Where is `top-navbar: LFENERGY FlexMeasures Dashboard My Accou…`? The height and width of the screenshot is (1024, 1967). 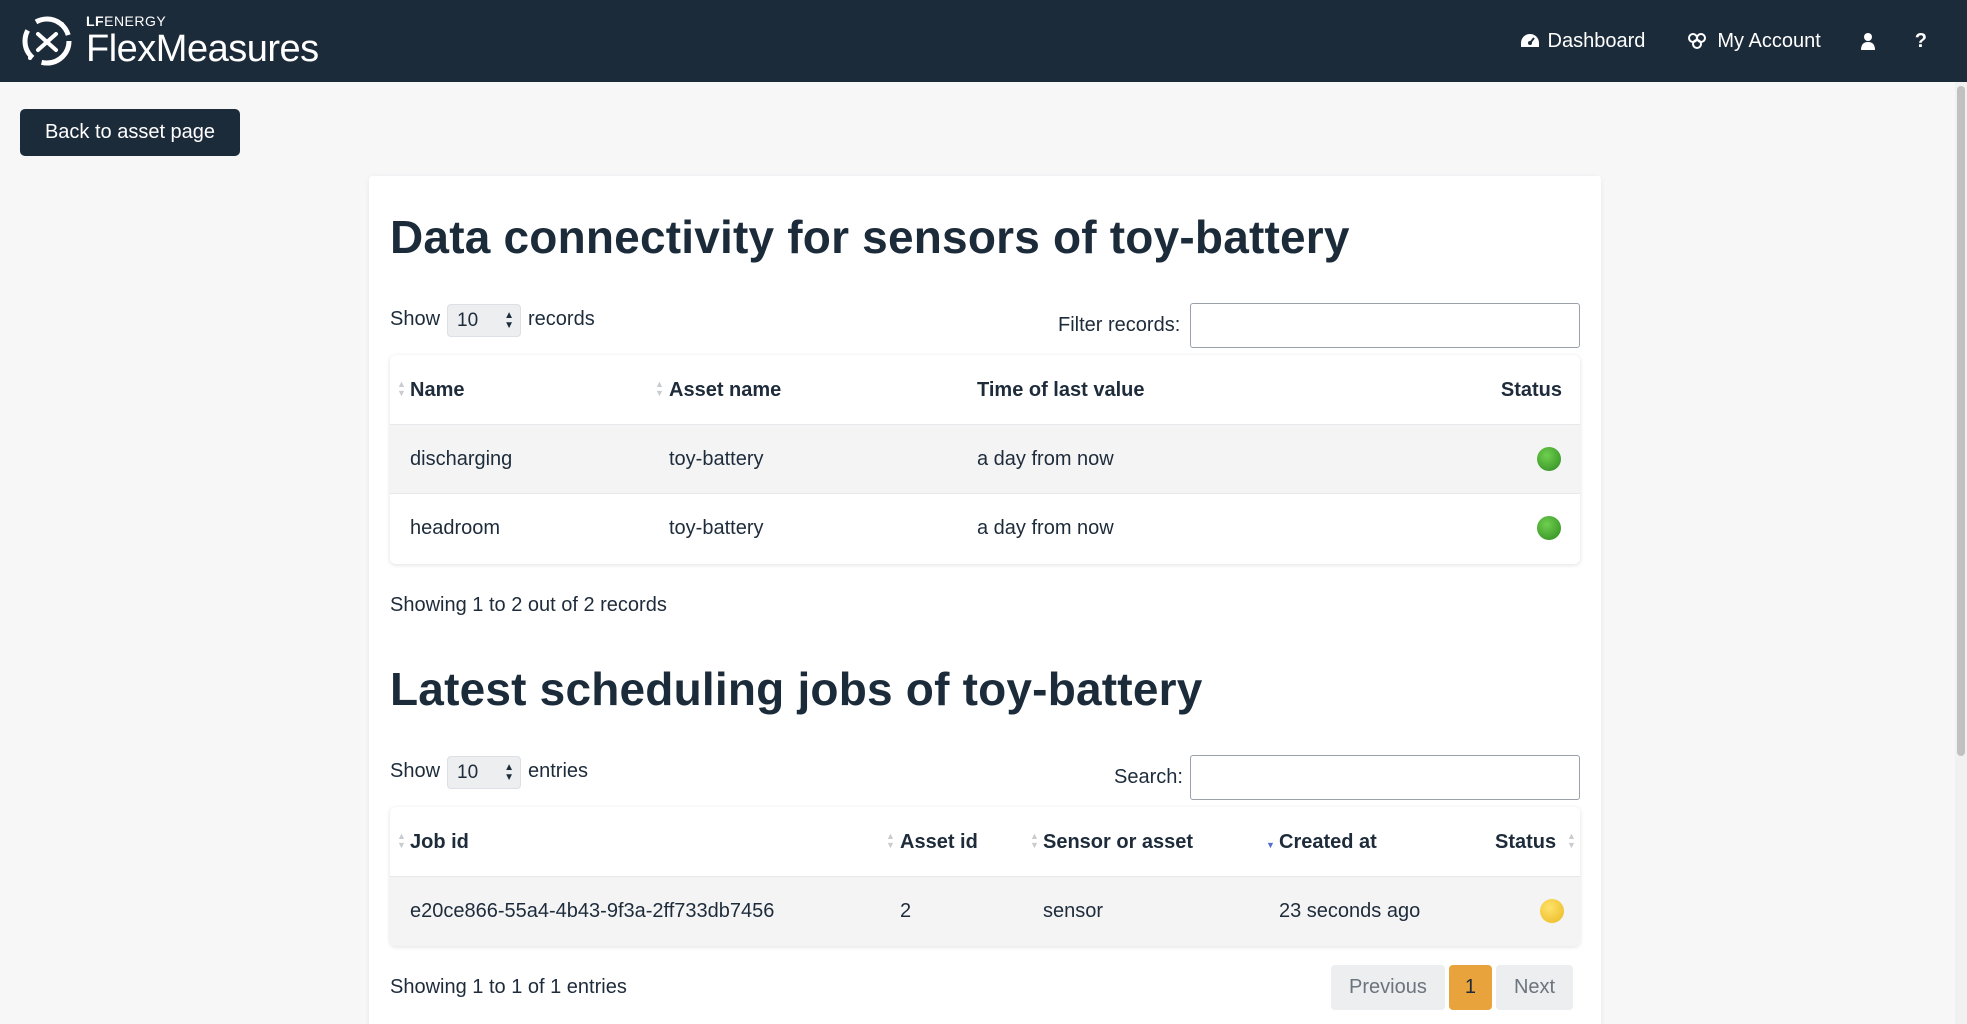 top-navbar: LFENERGY FlexMeasures Dashboard My Accou… is located at coordinates (983, 41).